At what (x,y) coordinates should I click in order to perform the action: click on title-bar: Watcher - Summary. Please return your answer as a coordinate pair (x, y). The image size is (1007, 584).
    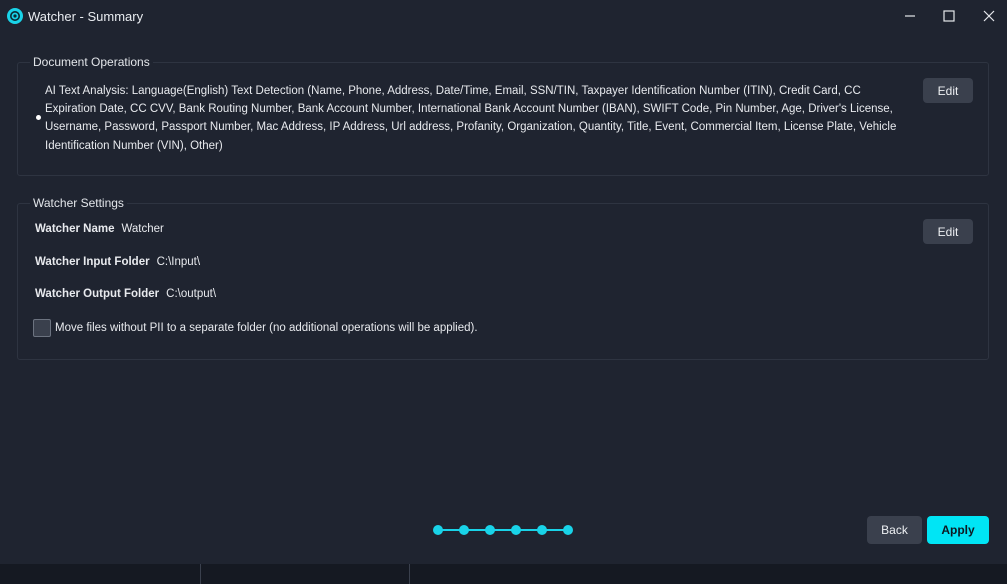
    Looking at the image, I should click on (503, 16).